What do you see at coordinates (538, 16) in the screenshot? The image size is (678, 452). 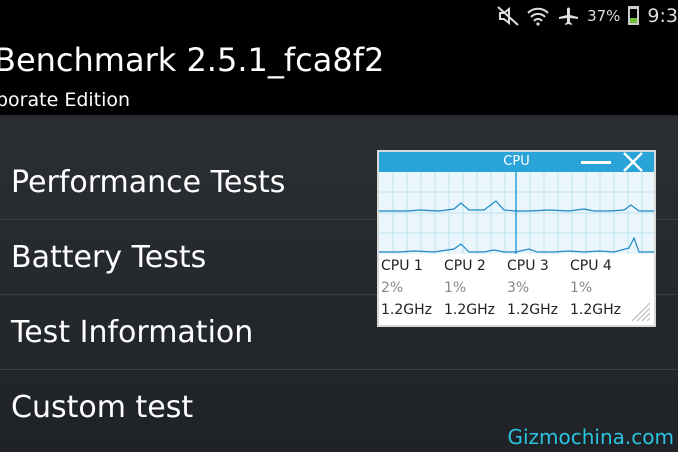 I see `wifi-icon` at bounding box center [538, 16].